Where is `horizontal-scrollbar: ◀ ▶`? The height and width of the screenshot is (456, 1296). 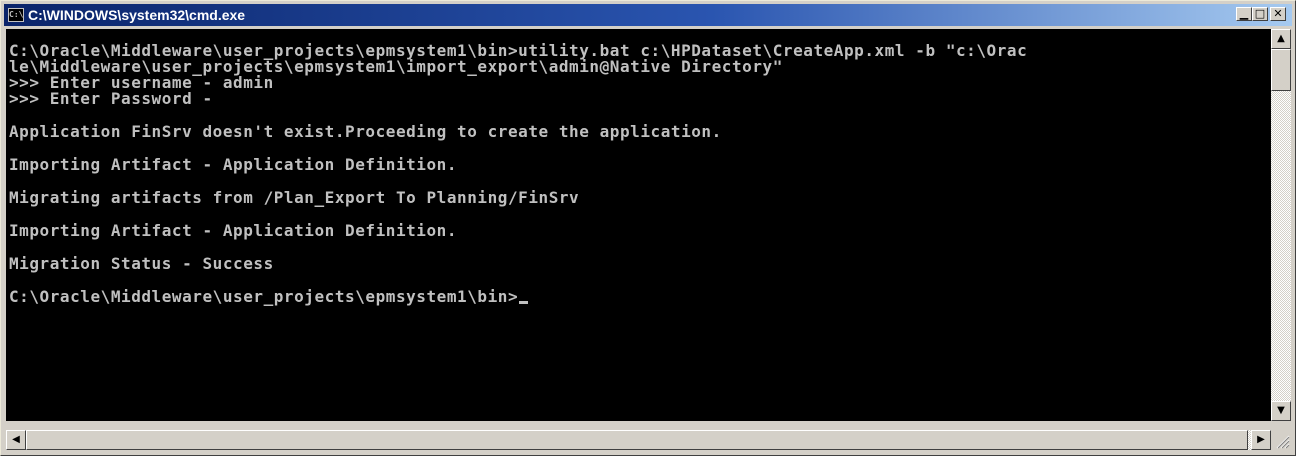
horizontal-scrollbar: ◀ ▶ is located at coordinates (638, 440).